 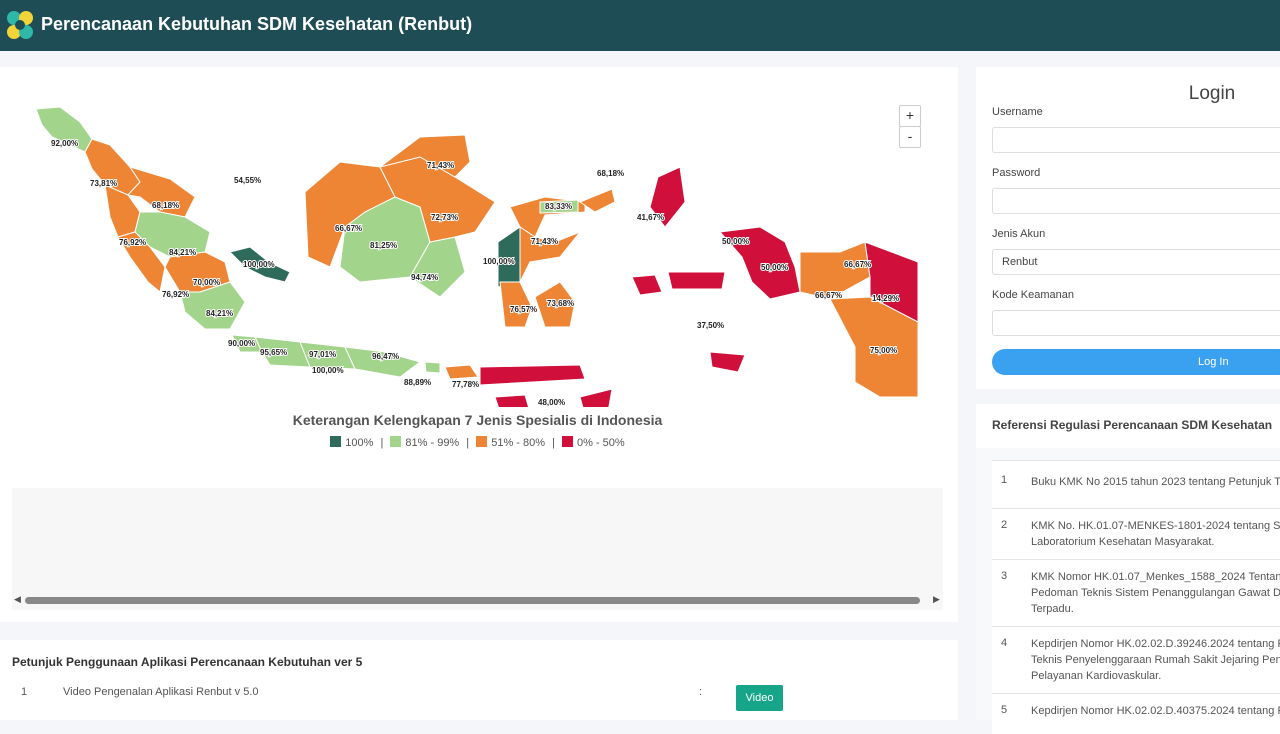 What do you see at coordinates (1017, 112) in the screenshot?
I see `username-label: Username` at bounding box center [1017, 112].